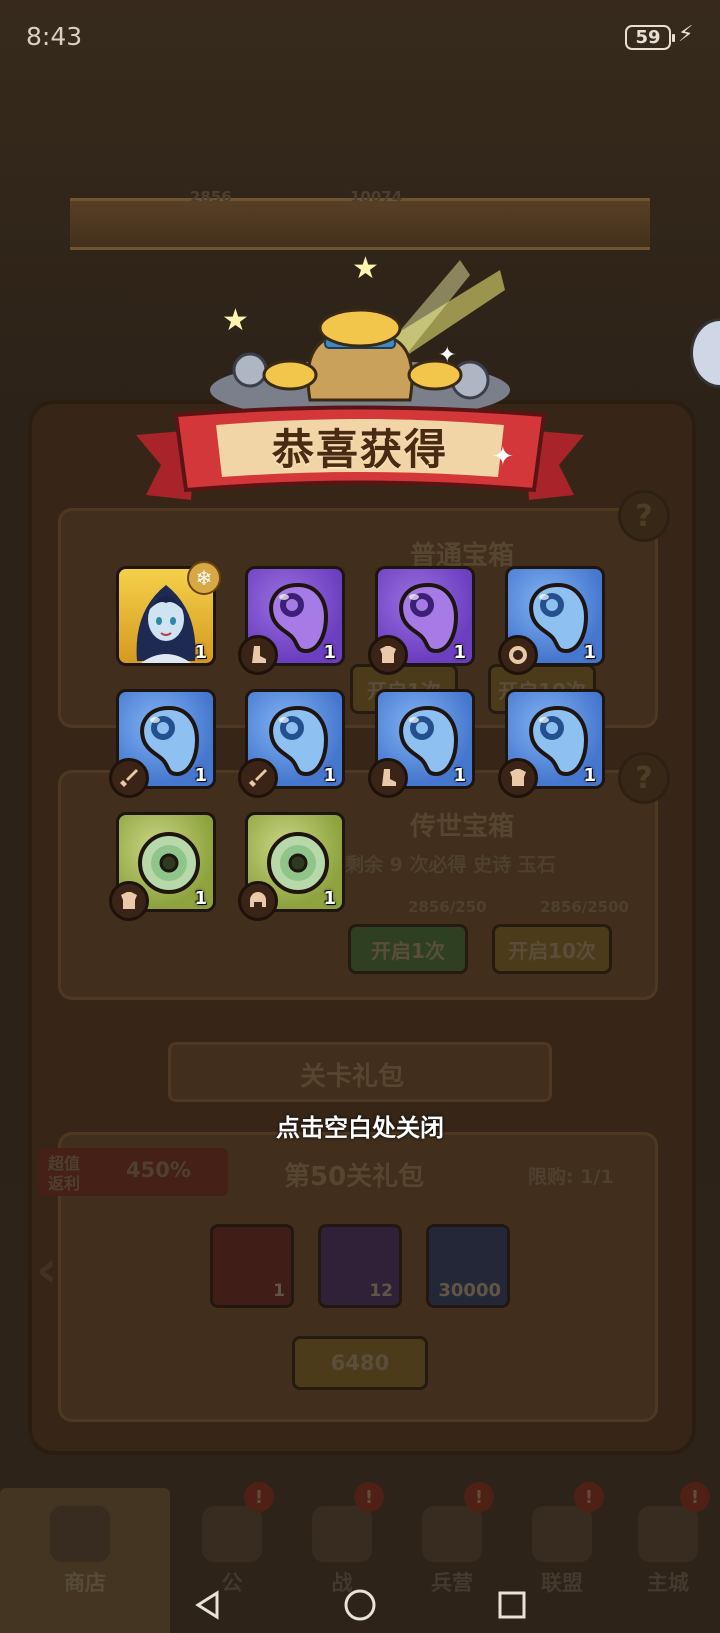 This screenshot has height=1633, width=720. I want to click on ring-icon, so click(518, 655).